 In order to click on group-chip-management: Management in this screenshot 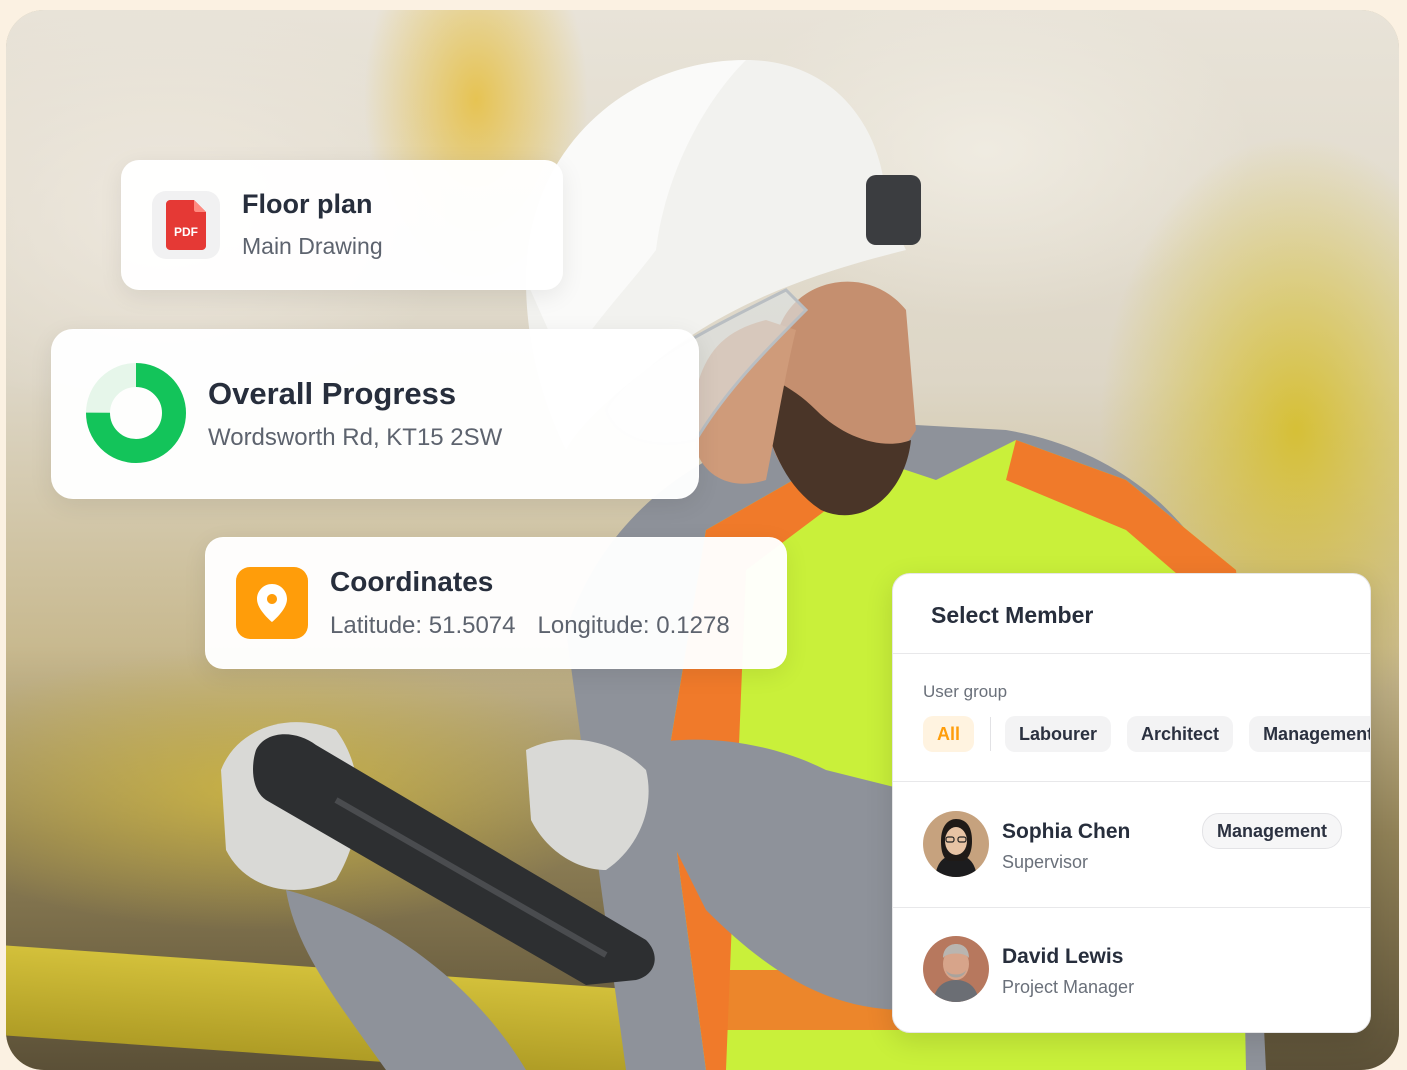, I will do `click(1309, 734)`.